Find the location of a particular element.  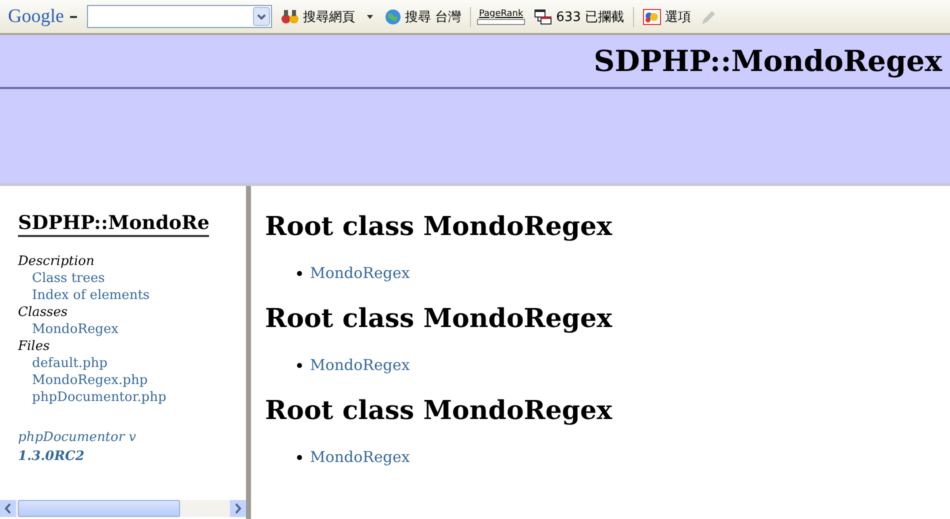

version-label: 1.3.0RC2 is located at coordinates (52, 457).